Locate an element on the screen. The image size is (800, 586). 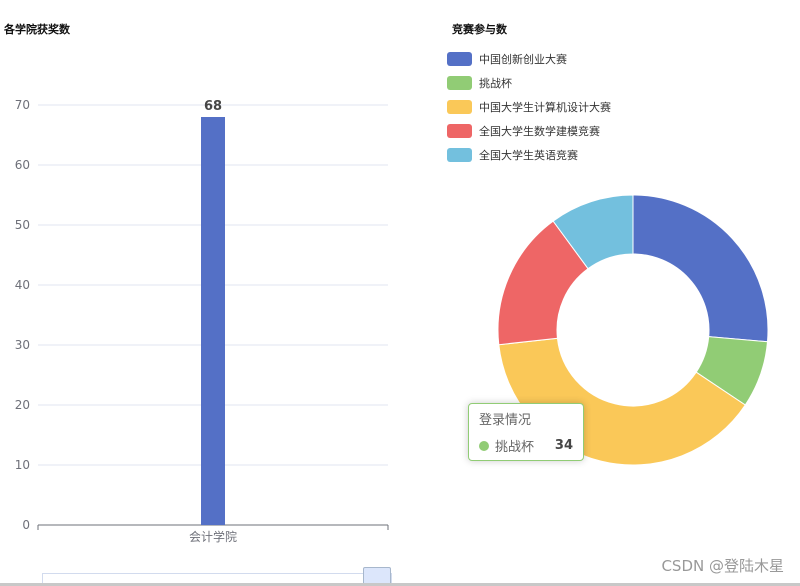
legend-item: 中国创新创业大赛 is located at coordinates (529, 59).